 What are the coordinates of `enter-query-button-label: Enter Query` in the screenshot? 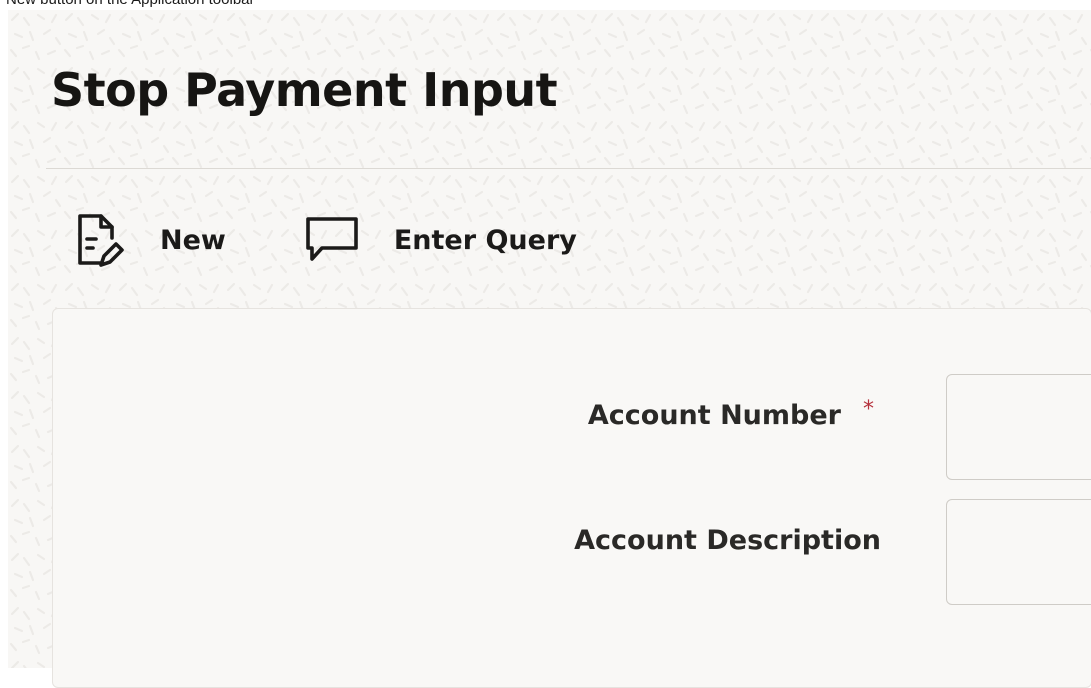 It's located at (485, 240).